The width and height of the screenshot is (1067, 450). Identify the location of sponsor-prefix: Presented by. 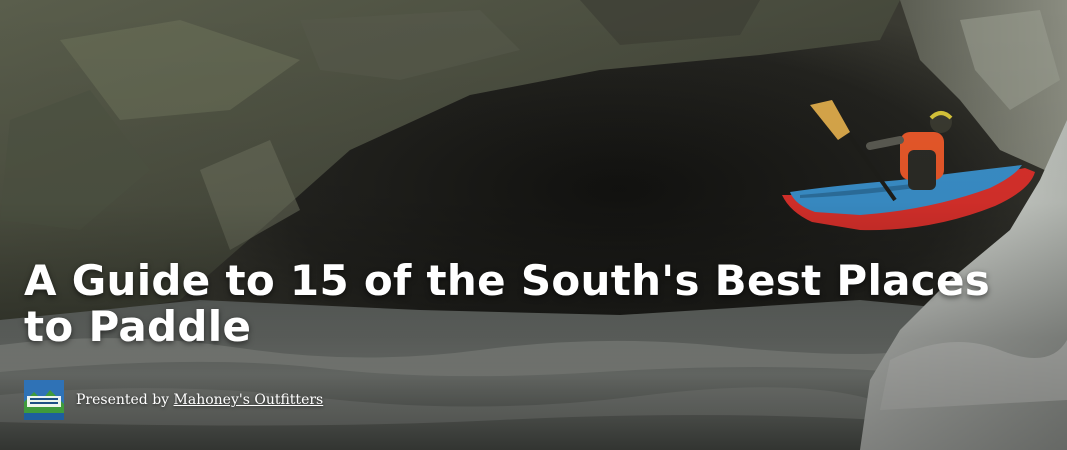
(123, 400).